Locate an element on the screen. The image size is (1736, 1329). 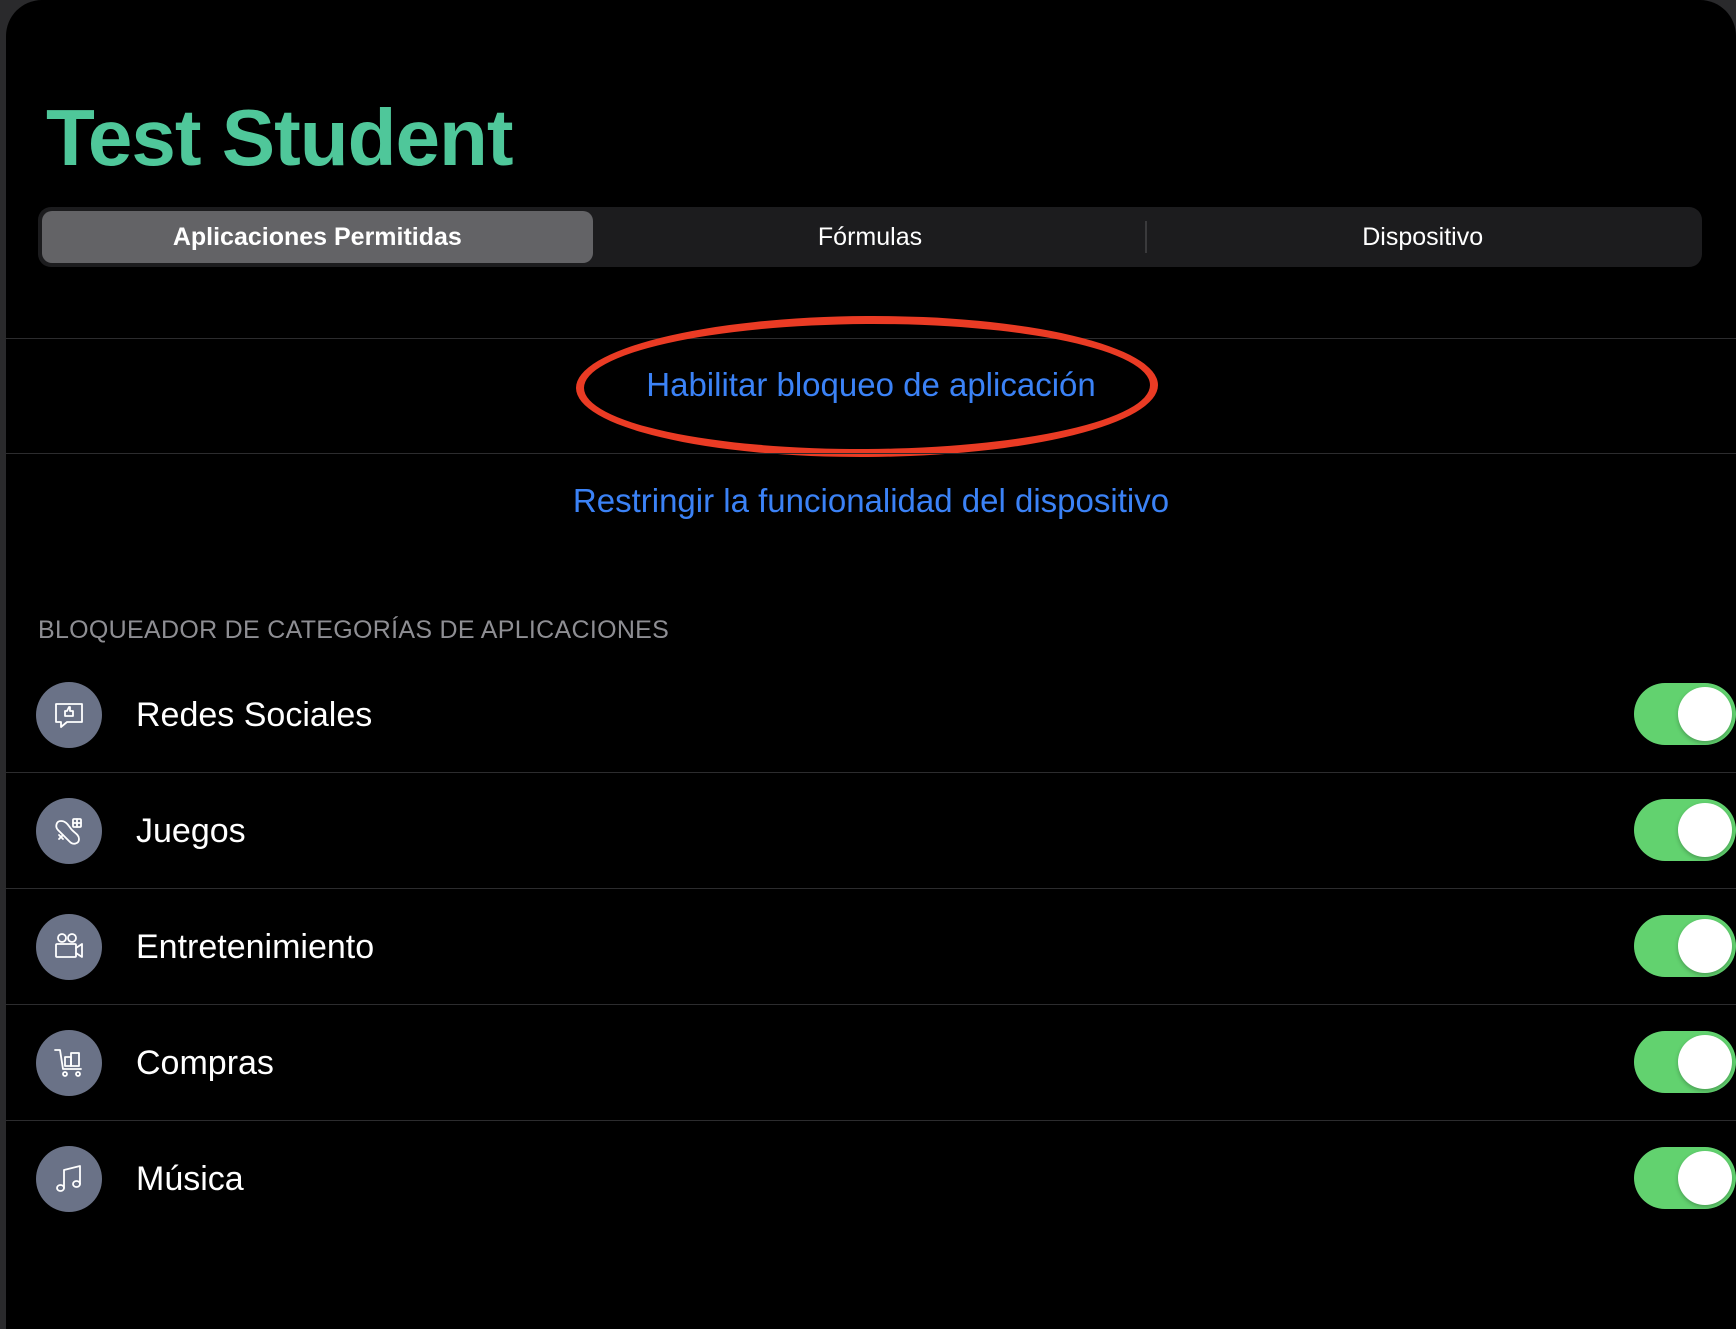
enable-app-lock-button: Habilitar bloqueo de aplicación is located at coordinates (871, 385).